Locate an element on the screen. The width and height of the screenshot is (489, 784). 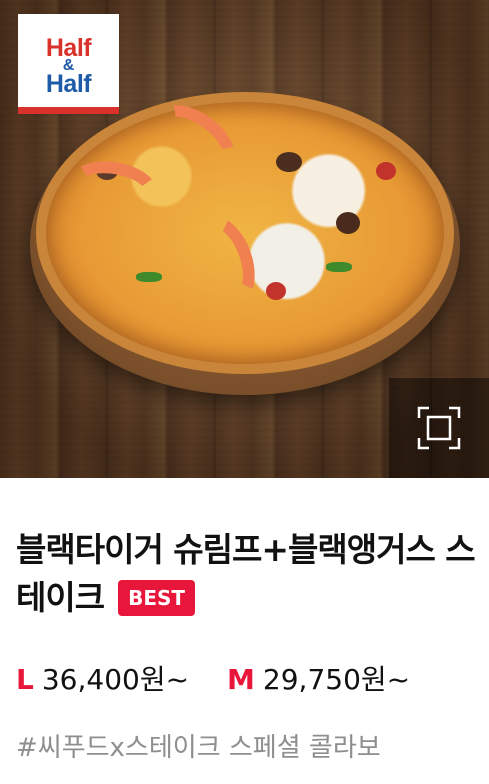
logo-half-bottom: Half is located at coordinates (68, 84).